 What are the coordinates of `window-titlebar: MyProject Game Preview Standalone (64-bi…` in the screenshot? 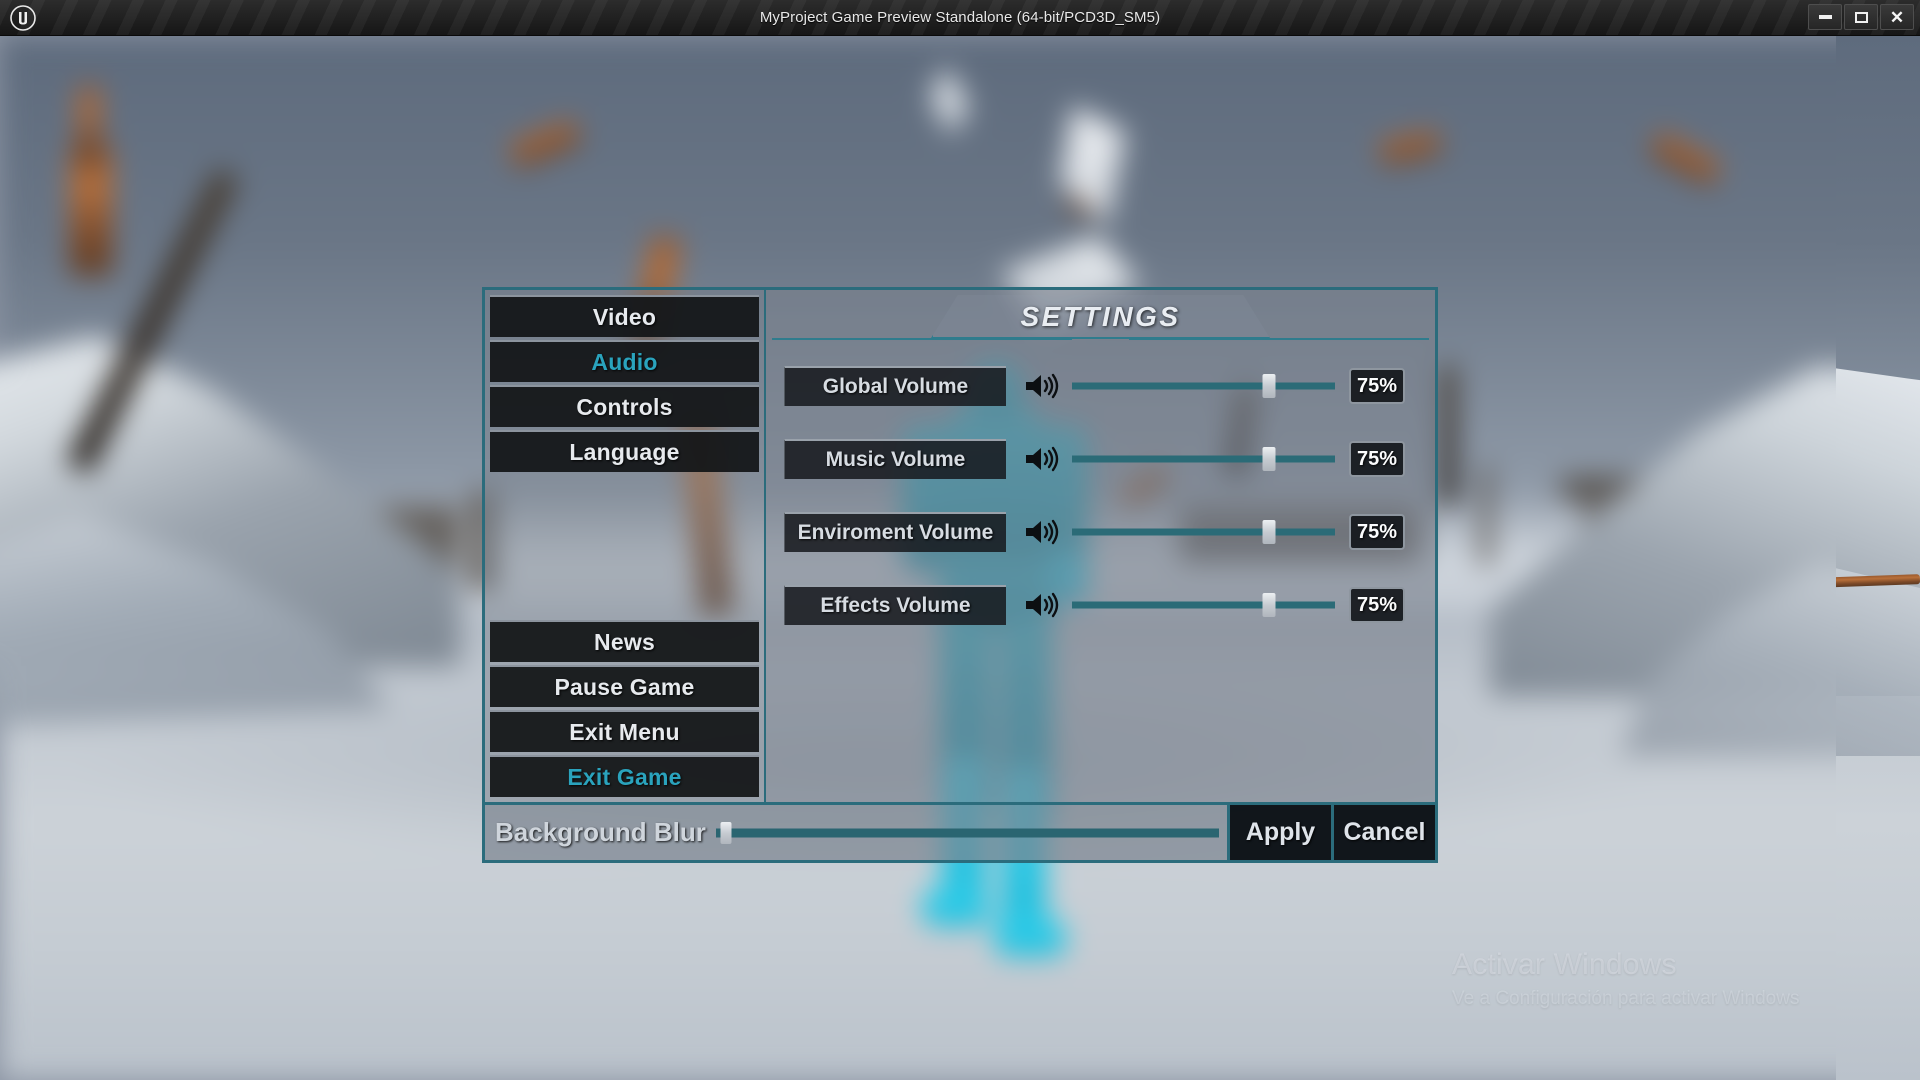 It's located at (960, 18).